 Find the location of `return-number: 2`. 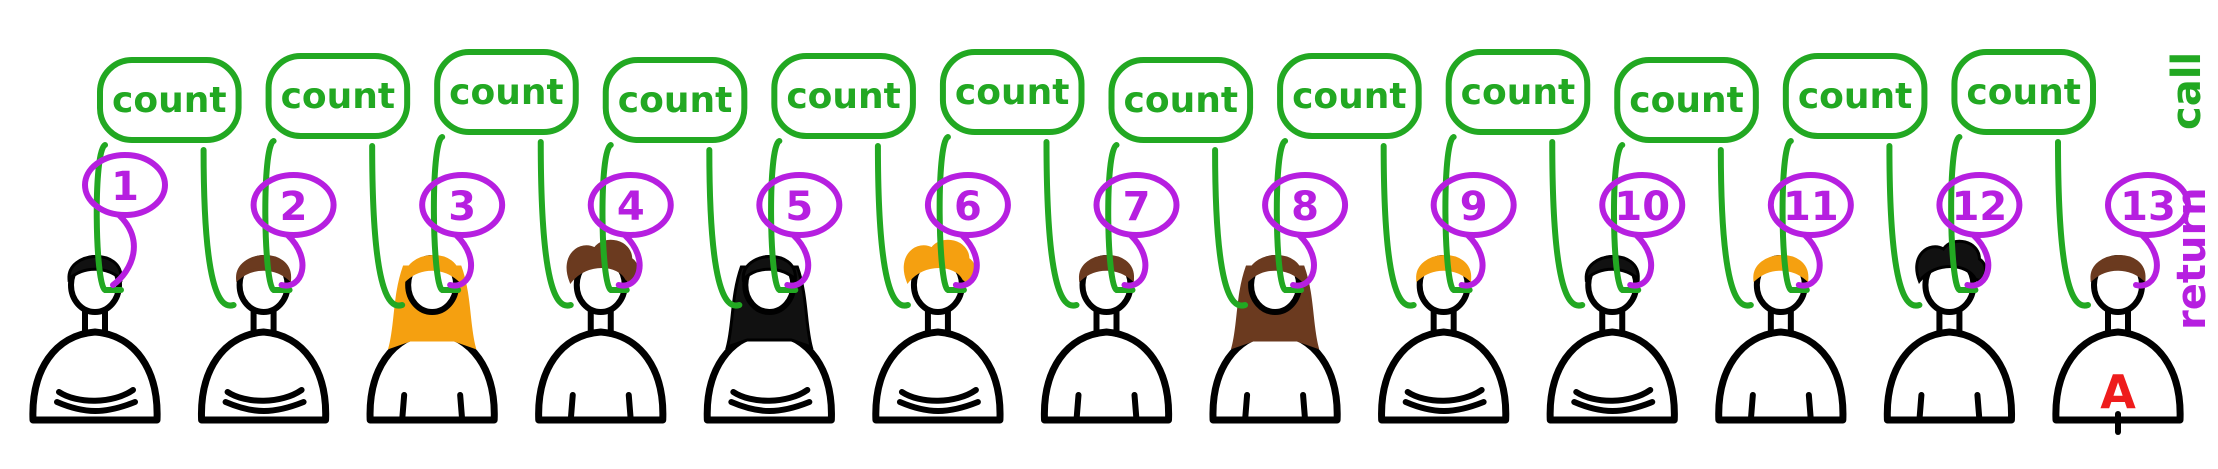

return-number: 2 is located at coordinates (294, 207).